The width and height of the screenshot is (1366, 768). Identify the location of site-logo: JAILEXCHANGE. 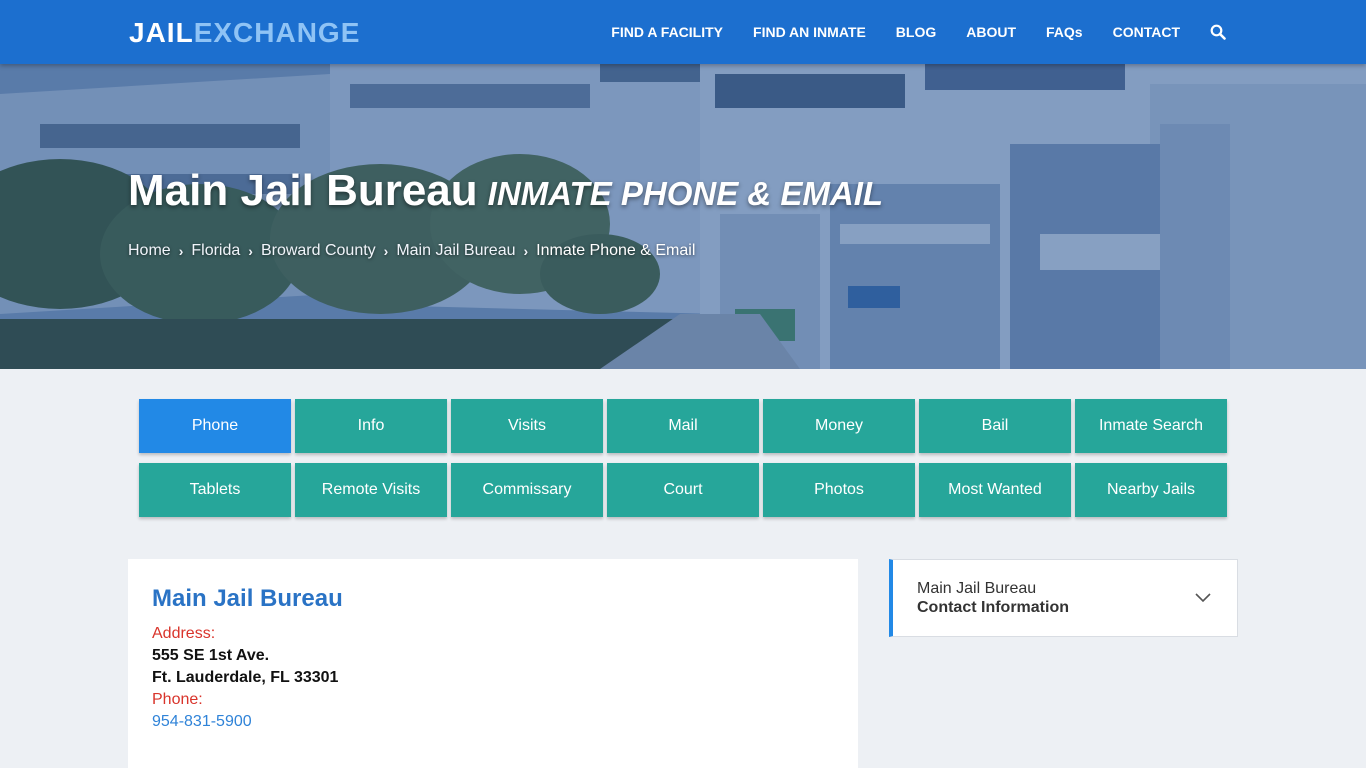
(244, 33).